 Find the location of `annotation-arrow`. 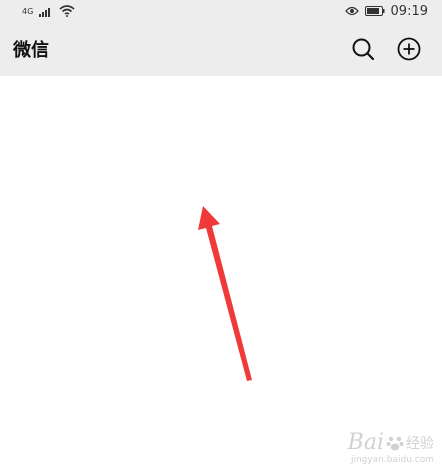

annotation-arrow is located at coordinates (225, 293).